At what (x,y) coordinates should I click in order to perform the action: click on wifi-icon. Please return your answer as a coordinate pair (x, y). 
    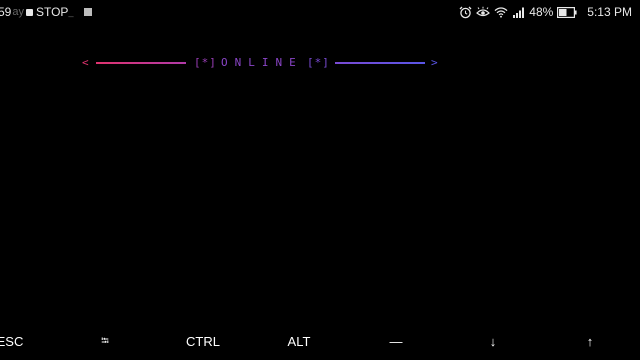
    Looking at the image, I should click on (501, 12).